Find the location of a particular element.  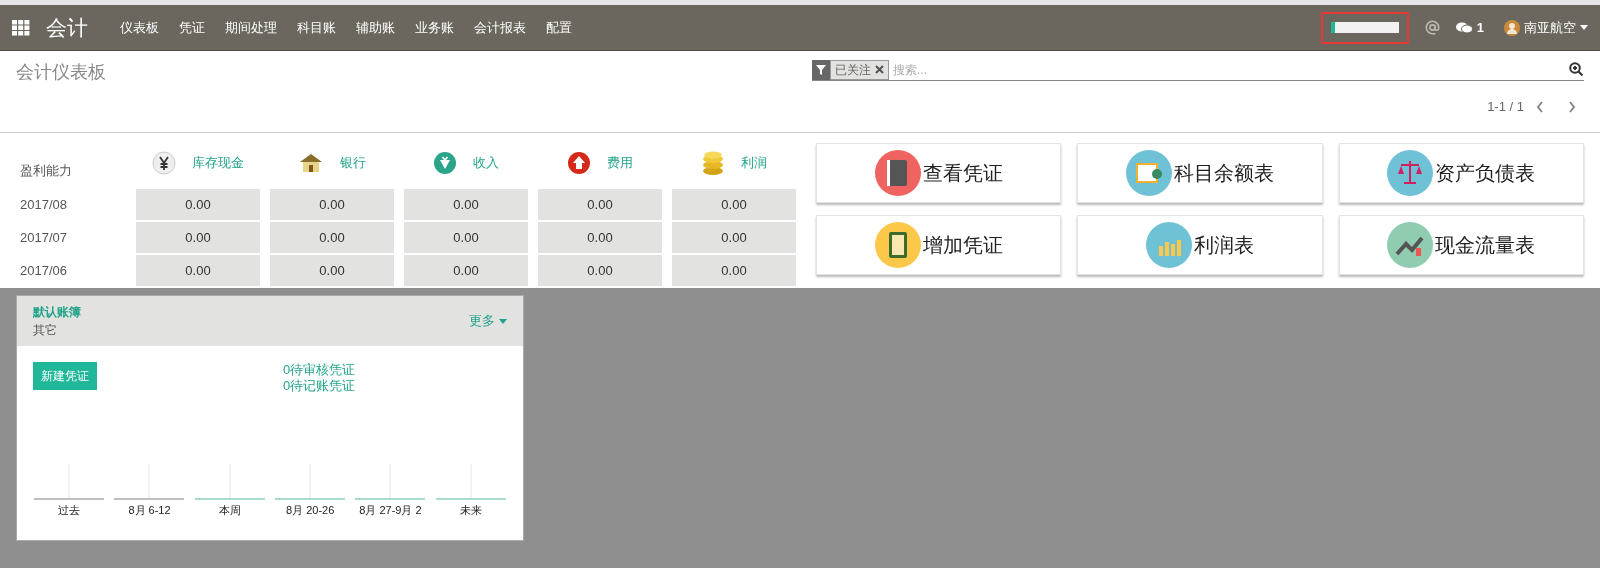

period-axis-label: 未来 is located at coordinates (470, 510).